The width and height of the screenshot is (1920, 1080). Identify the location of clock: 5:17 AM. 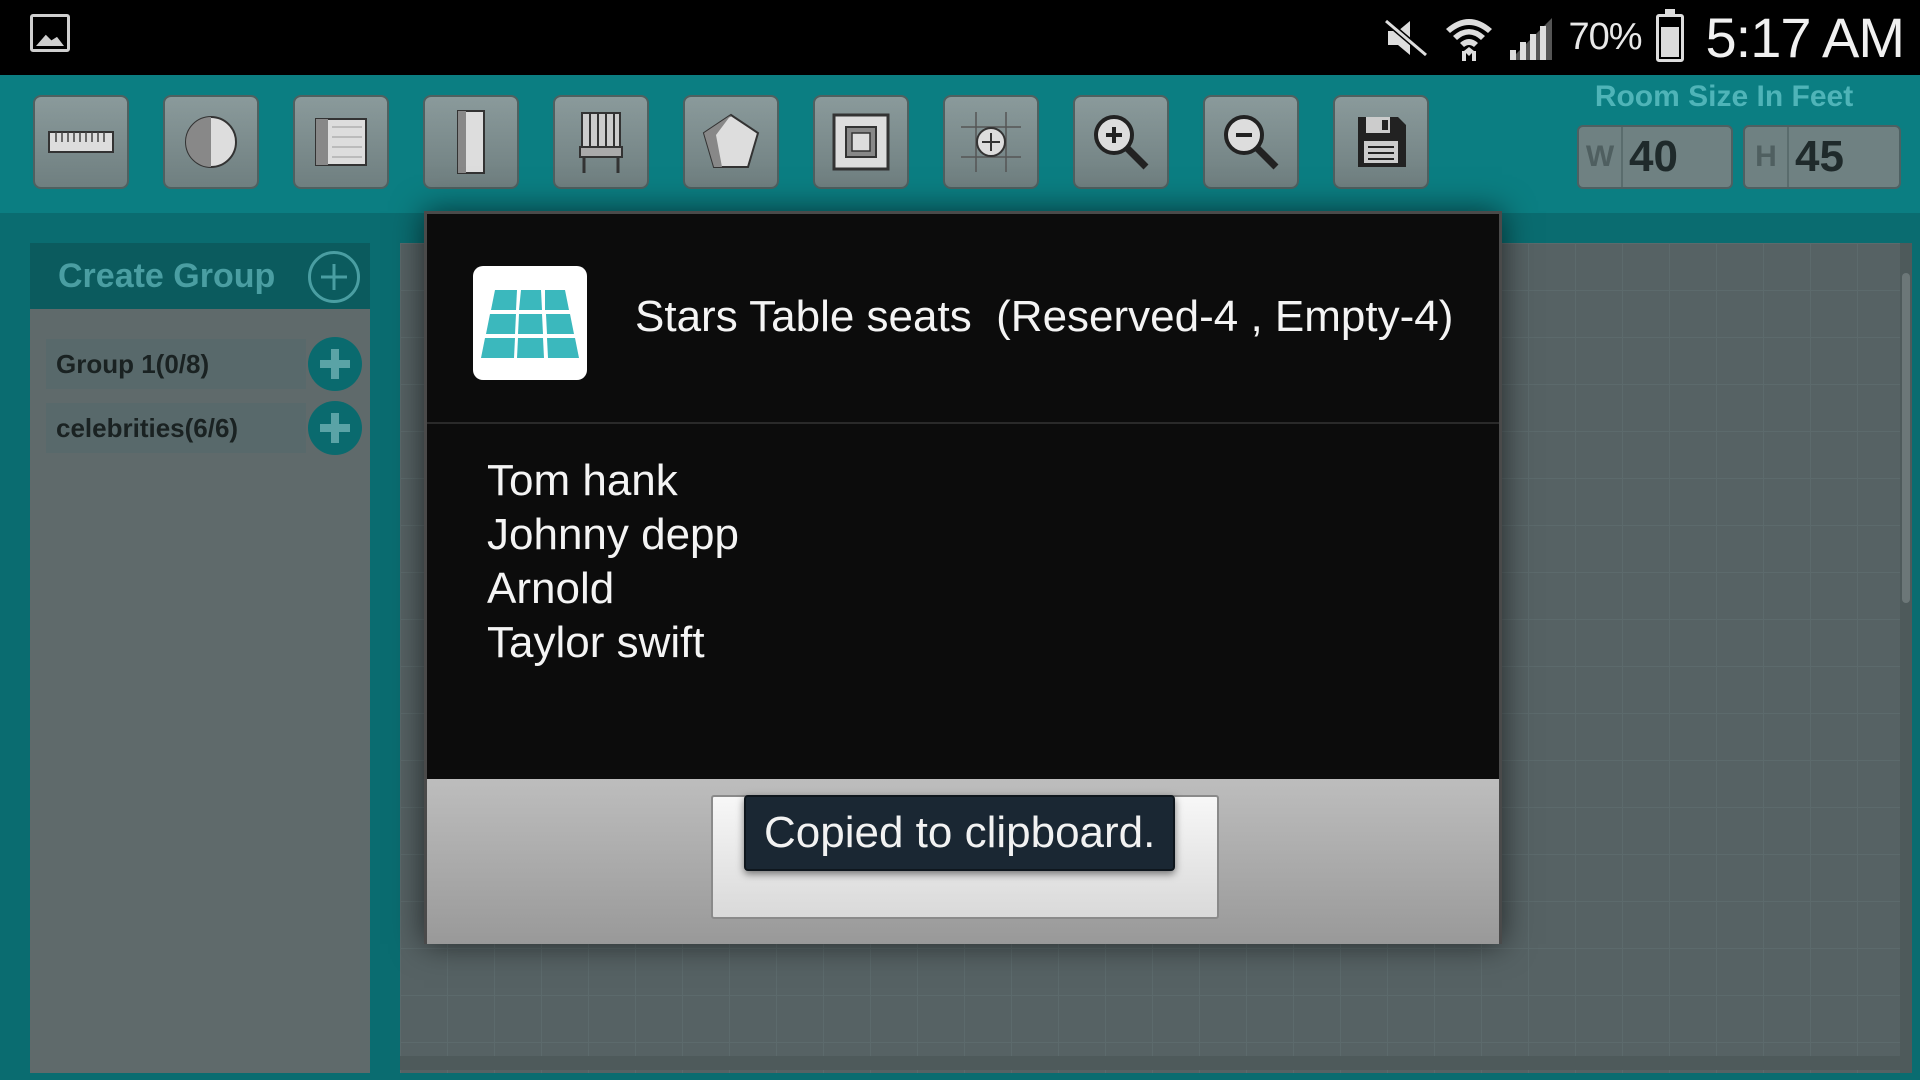
(1805, 37).